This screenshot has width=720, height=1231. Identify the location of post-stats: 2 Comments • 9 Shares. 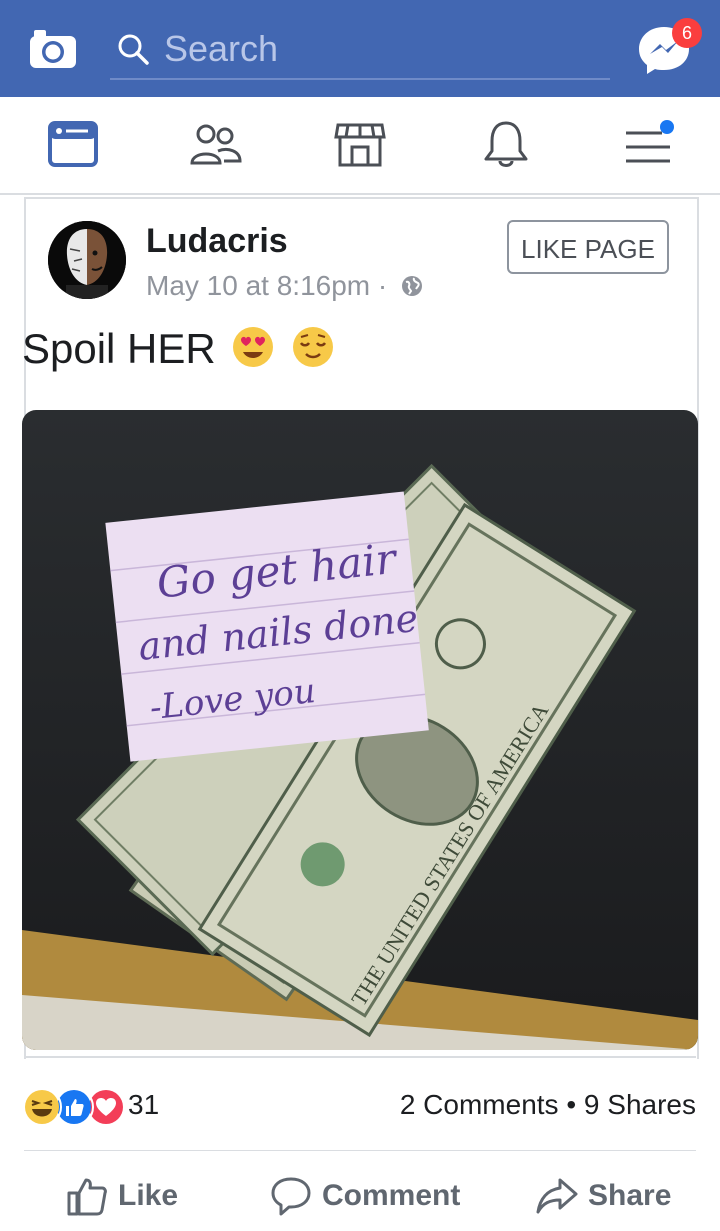
(548, 1105).